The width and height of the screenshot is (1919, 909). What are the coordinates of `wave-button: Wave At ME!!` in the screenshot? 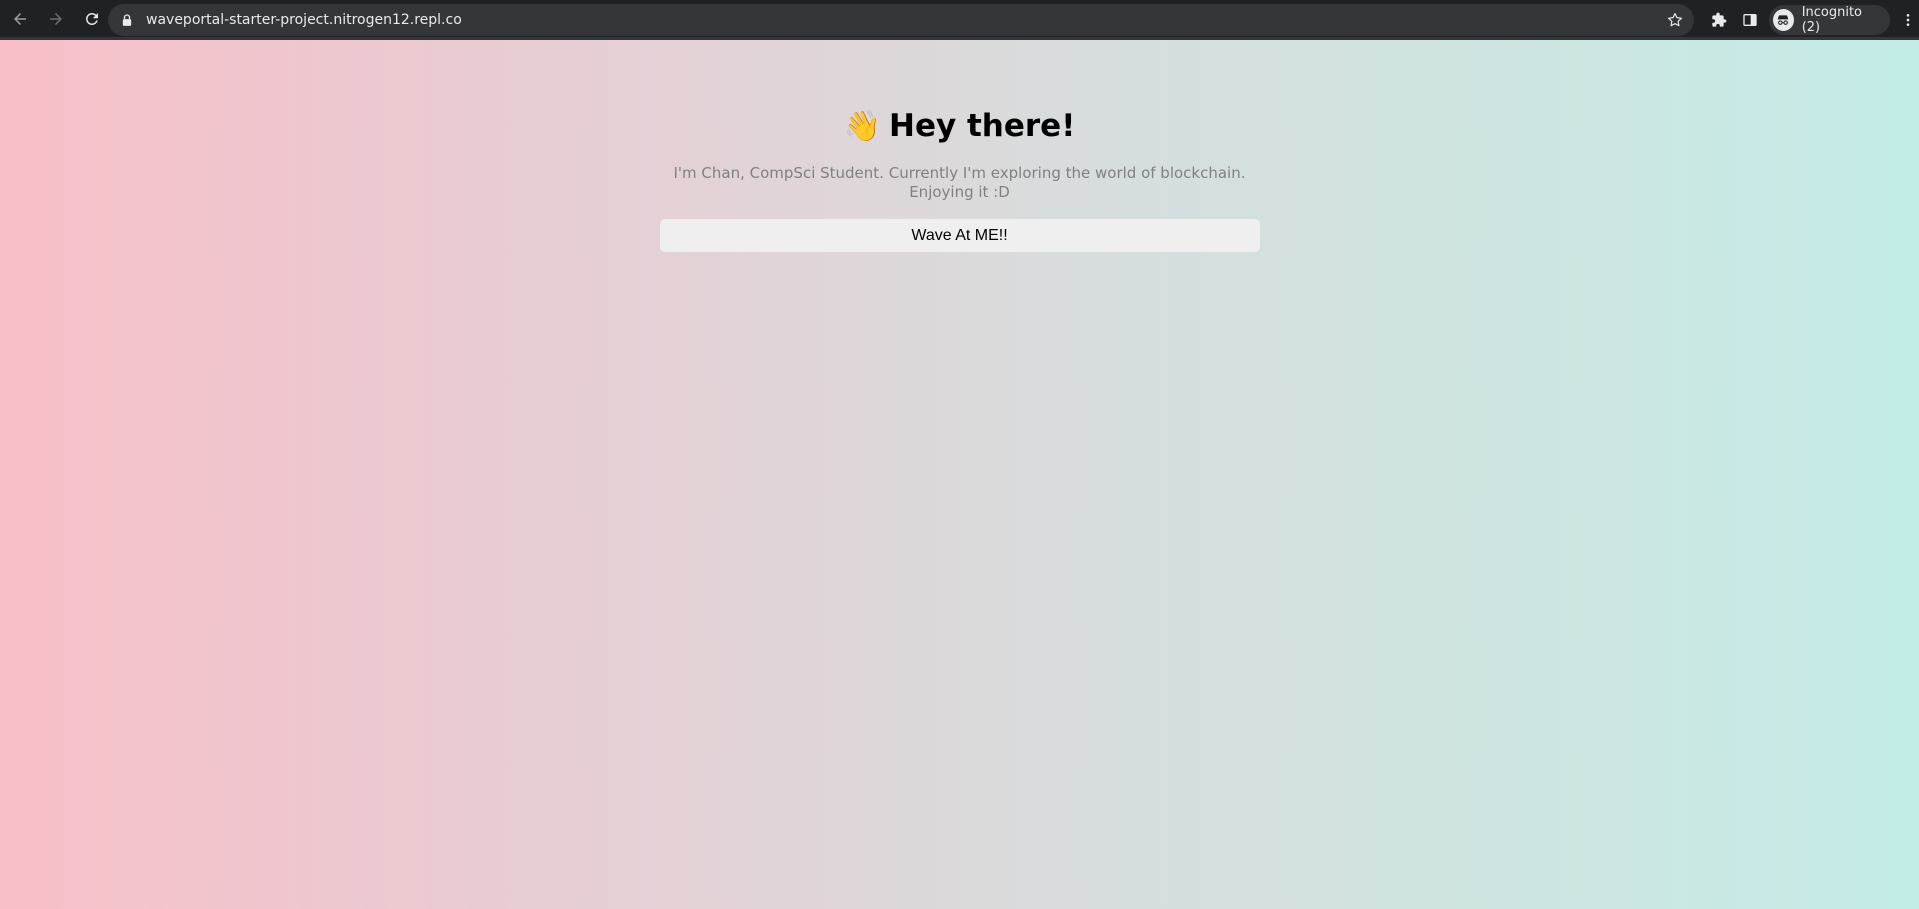 It's located at (959, 235).